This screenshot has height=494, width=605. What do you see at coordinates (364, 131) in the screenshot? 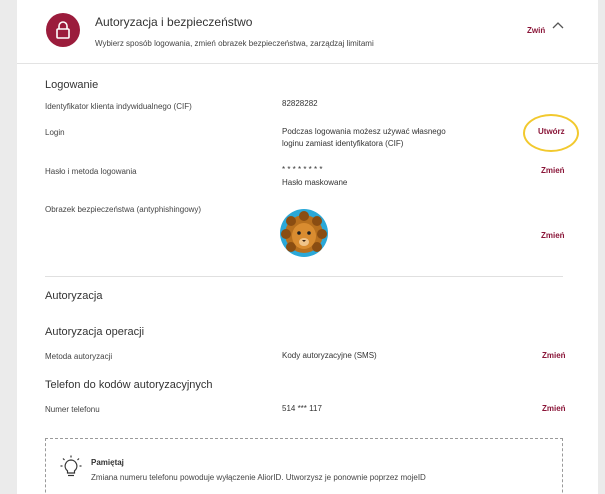
I see `login-value-line1: Podczas logowania możesz używać własnego` at bounding box center [364, 131].